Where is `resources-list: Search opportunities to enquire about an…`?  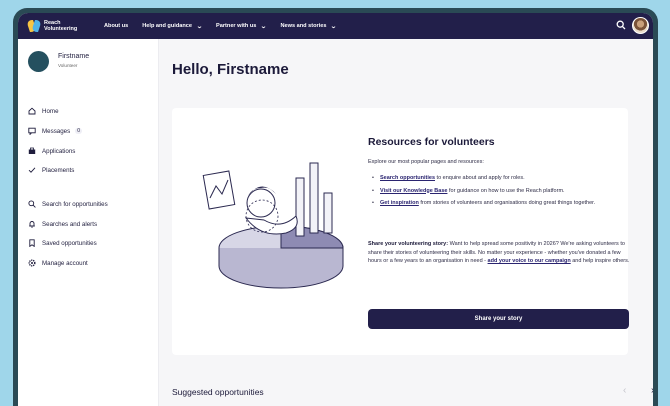
resources-list: Search opportunities to enquire about an… is located at coordinates (499, 193).